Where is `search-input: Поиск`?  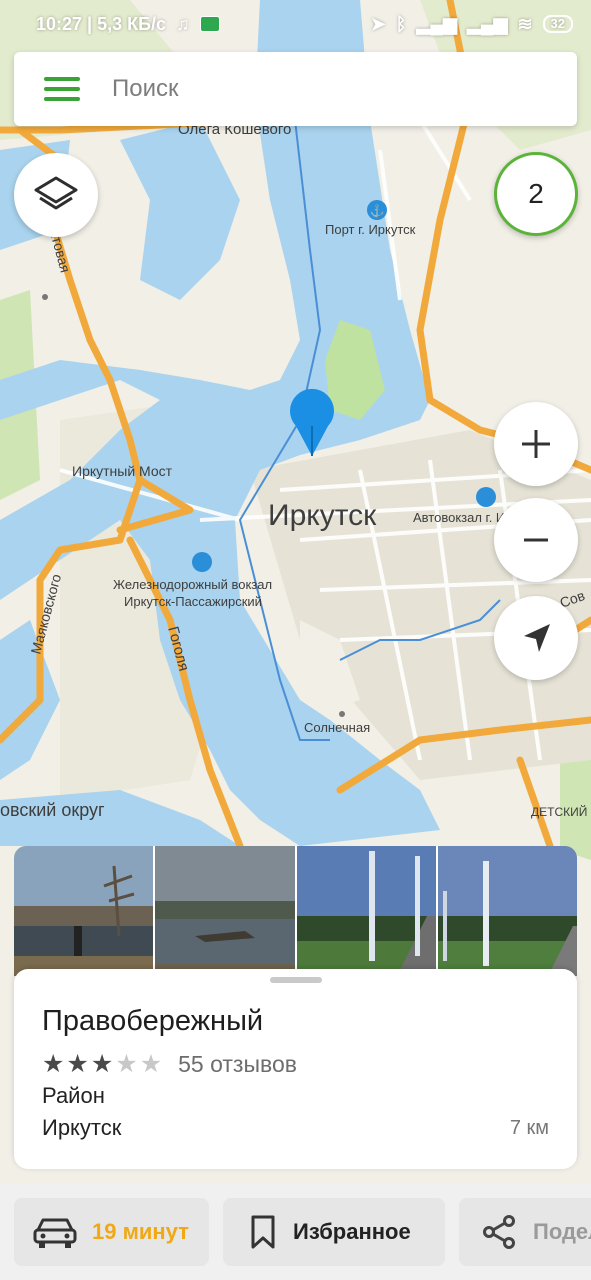
search-input: Поиск is located at coordinates (145, 89).